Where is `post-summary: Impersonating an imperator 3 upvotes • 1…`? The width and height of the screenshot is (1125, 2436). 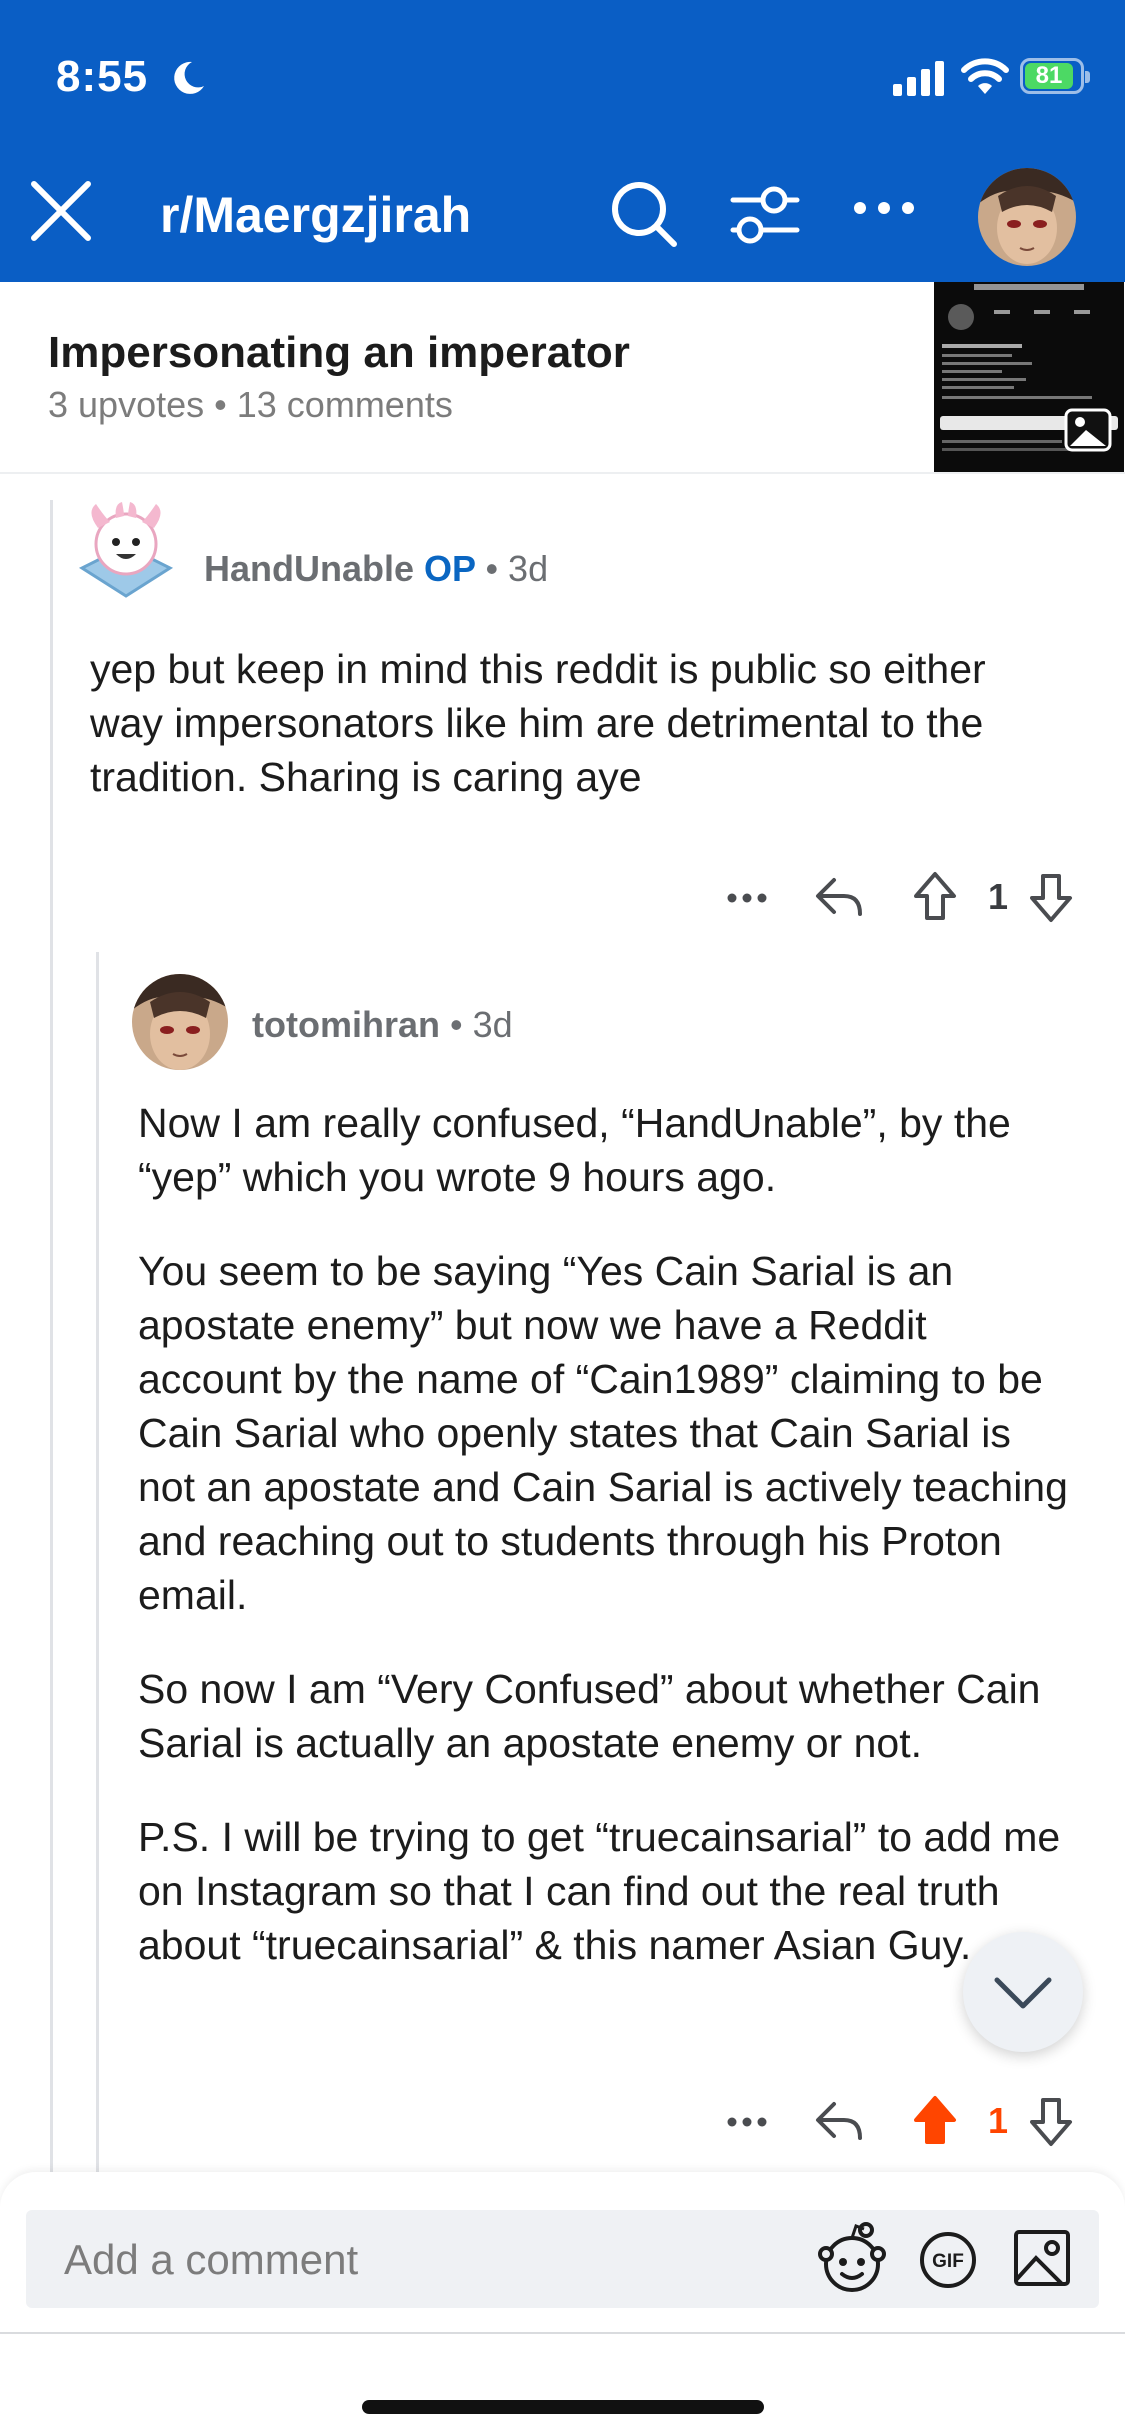
post-summary: Impersonating an imperator 3 upvotes • 1… is located at coordinates (562, 378).